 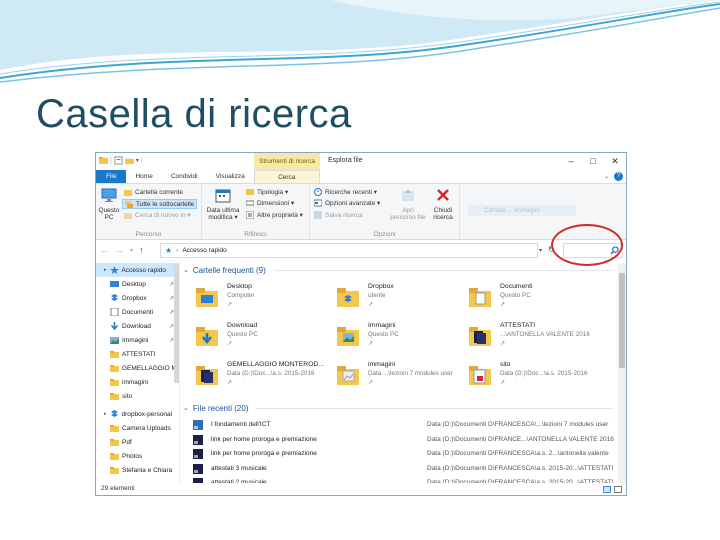 What do you see at coordinates (137, 470) in the screenshot?
I see `sidebar-item: Stefania e Chiara` at bounding box center [137, 470].